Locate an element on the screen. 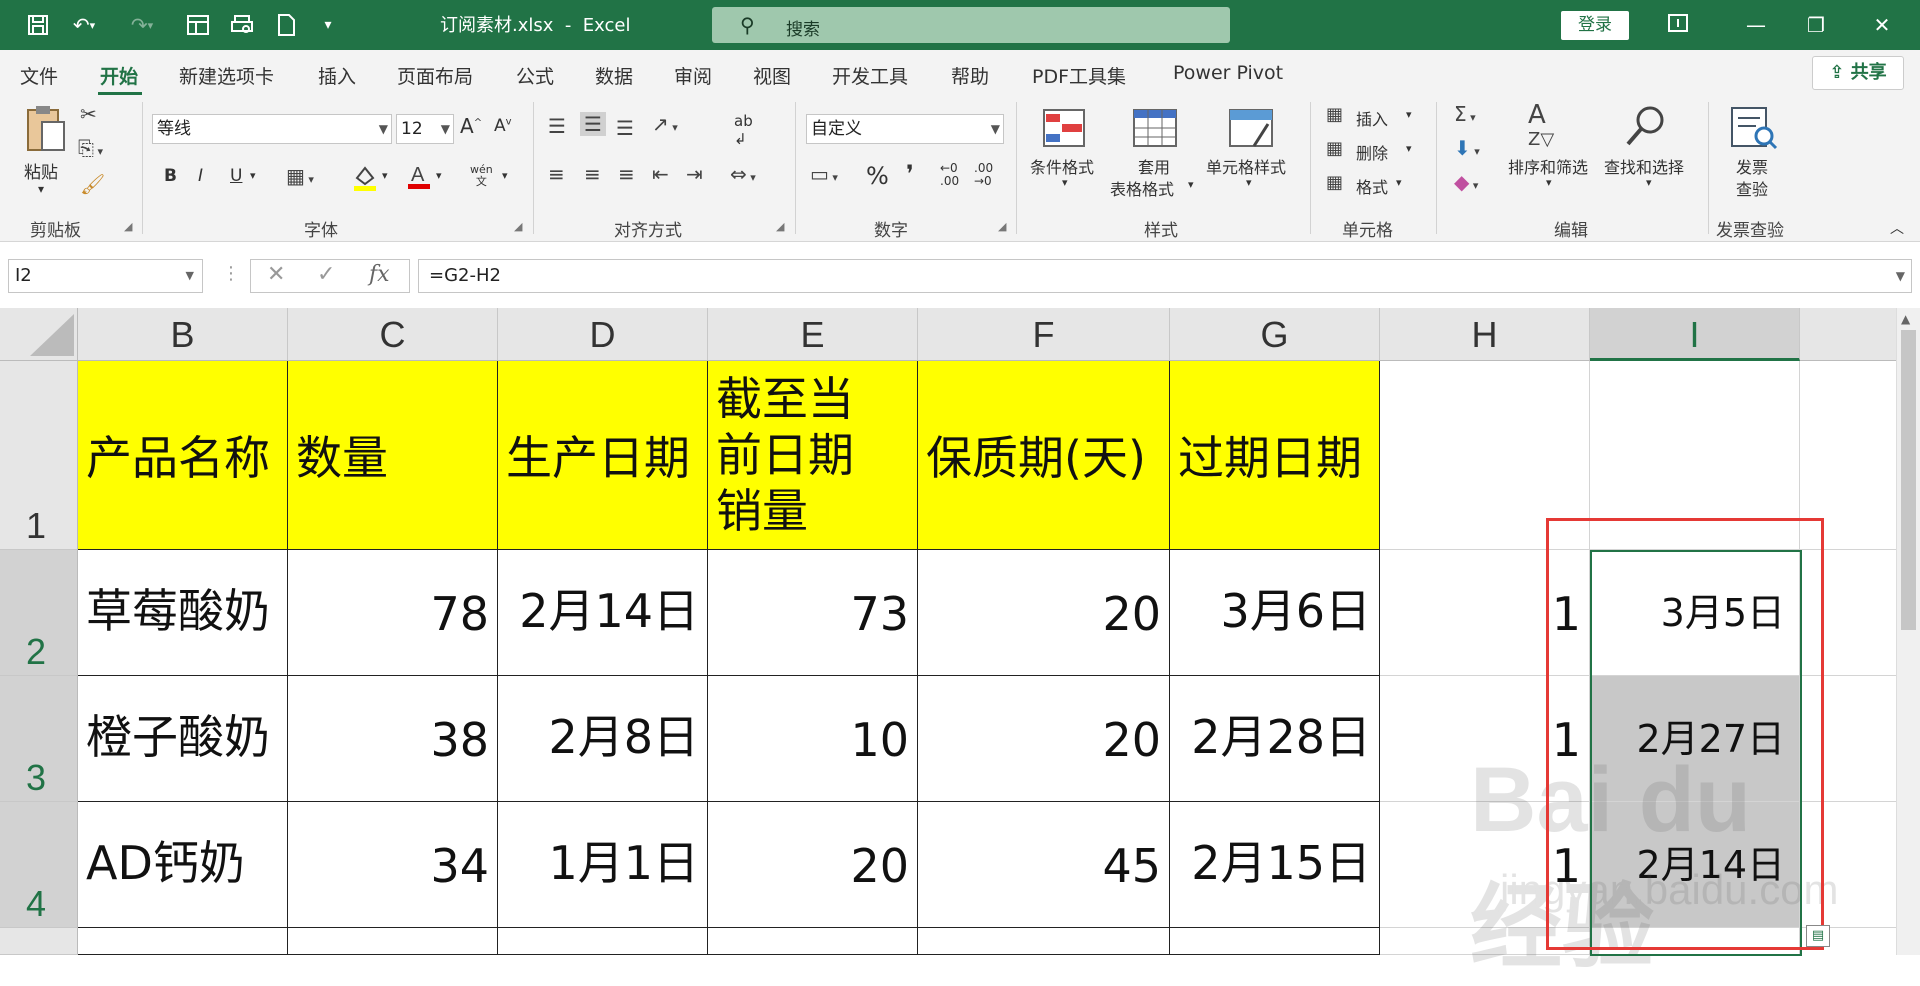 The image size is (1920, 986). cell-f2: 20 is located at coordinates (1044, 613).